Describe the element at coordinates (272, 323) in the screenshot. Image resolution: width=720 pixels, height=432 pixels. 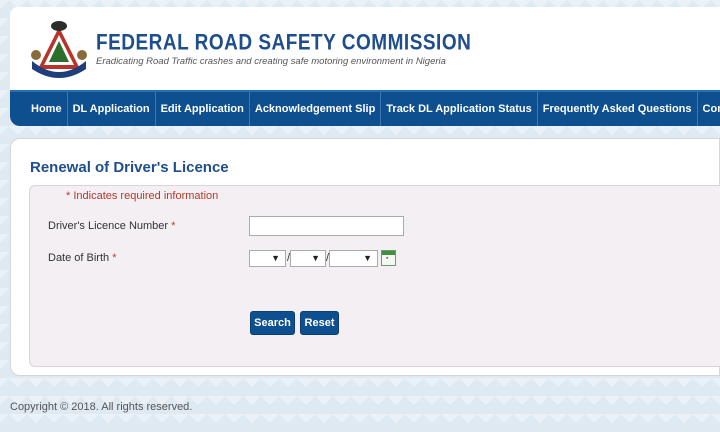
I see `search-button: Search` at that location.